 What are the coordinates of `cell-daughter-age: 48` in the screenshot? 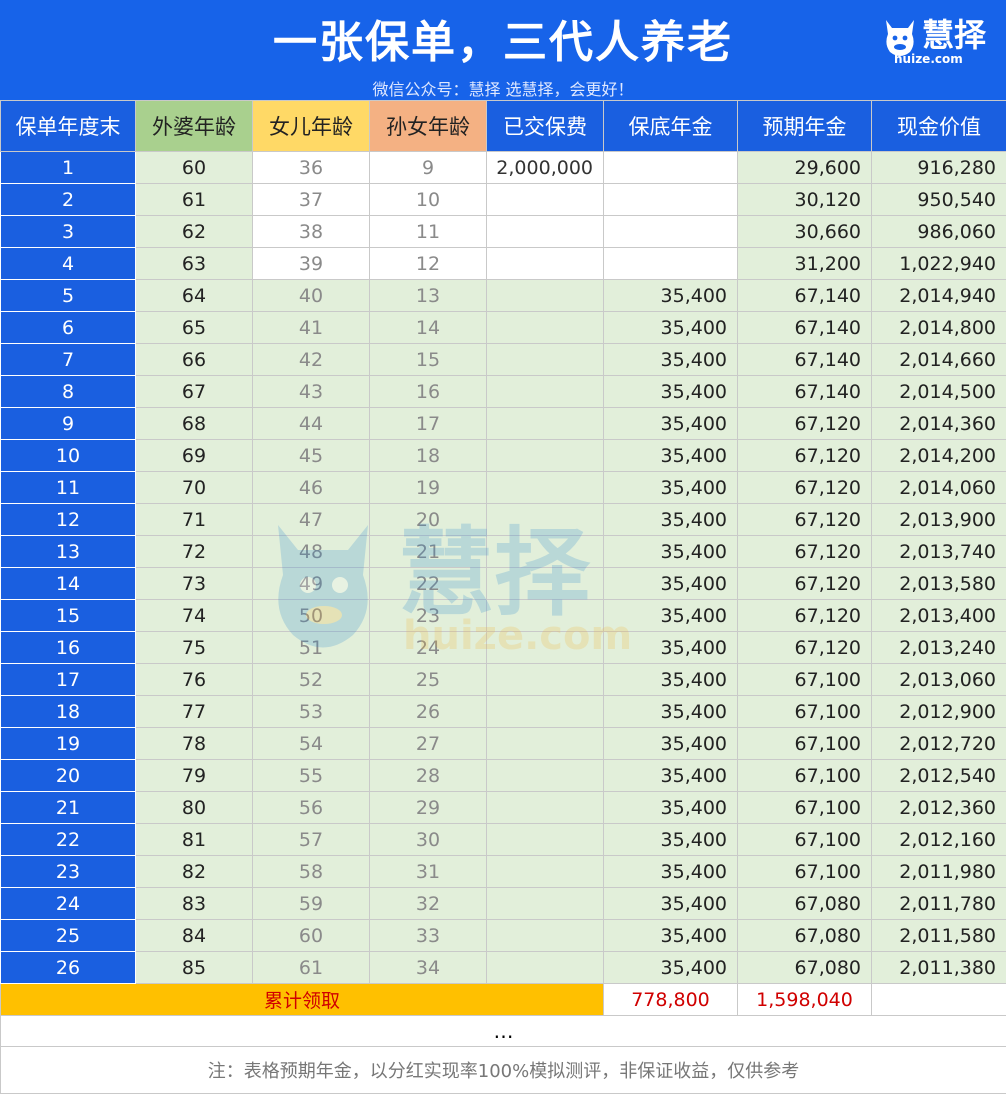 It's located at (311, 551).